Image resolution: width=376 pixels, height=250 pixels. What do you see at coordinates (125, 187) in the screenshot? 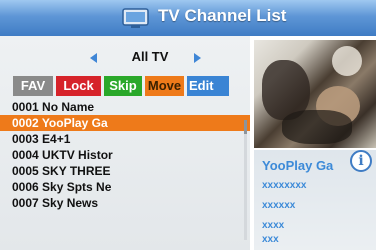
I see `channel-row: 0006 Sky Spts Ne` at bounding box center [125, 187].